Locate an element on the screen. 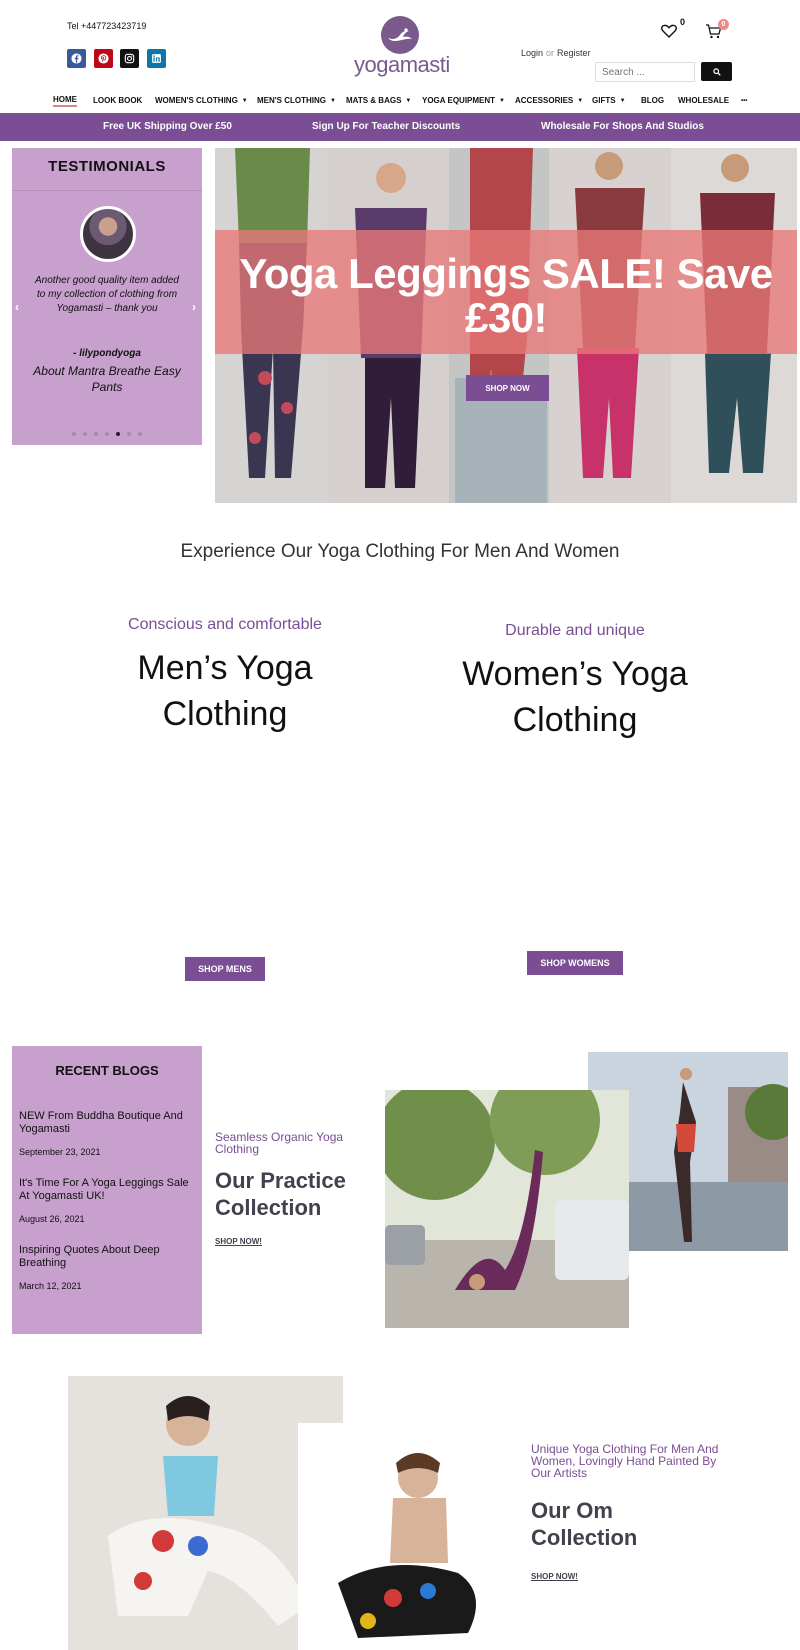  nav-label: MEN'S CLOTHING is located at coordinates (292, 100).